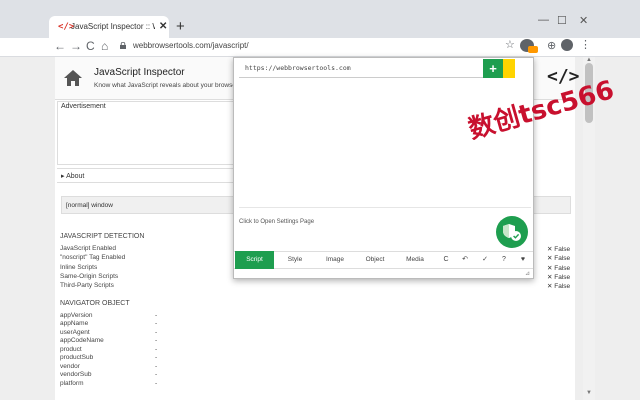  Describe the element at coordinates (146, 133) in the screenshot. I see `advertisement-box` at that location.